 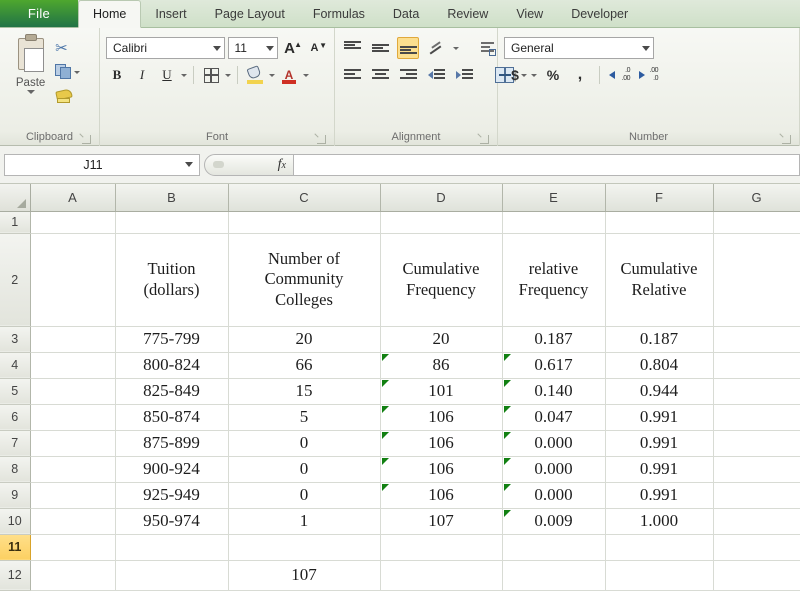 I want to click on cell-d8: 106, so click(x=441, y=469).